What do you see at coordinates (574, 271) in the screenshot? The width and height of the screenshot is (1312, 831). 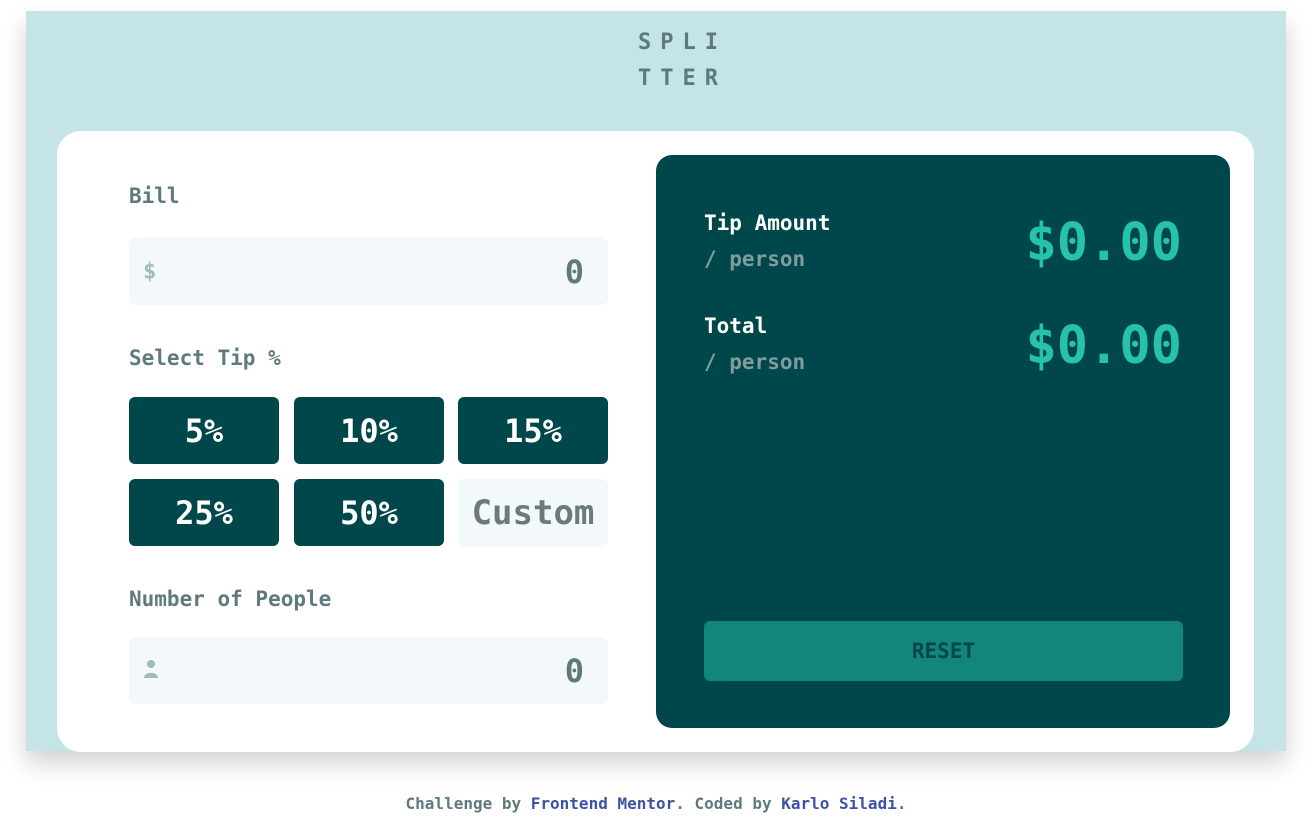 I see `bill-value: 0` at bounding box center [574, 271].